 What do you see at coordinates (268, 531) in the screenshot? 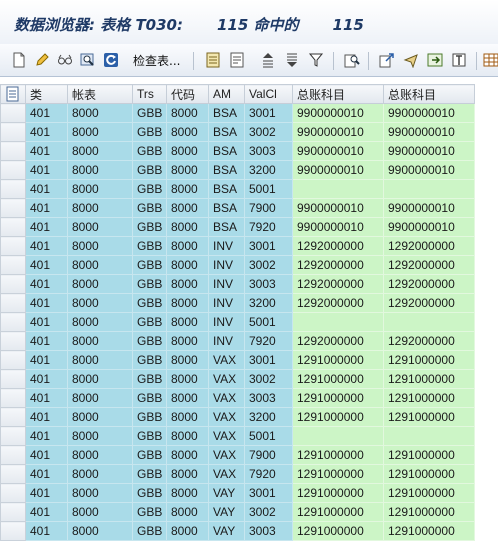
I see `cell-valuation-class: 3003` at bounding box center [268, 531].